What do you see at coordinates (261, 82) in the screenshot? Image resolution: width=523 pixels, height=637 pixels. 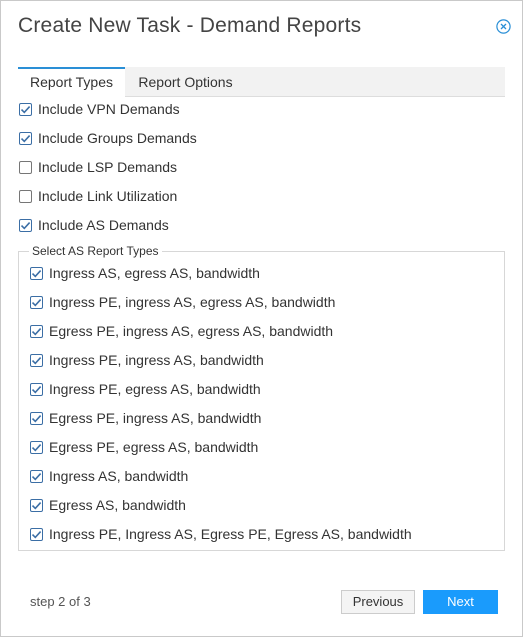 I see `tab-bar: Report Types Report Options` at bounding box center [261, 82].